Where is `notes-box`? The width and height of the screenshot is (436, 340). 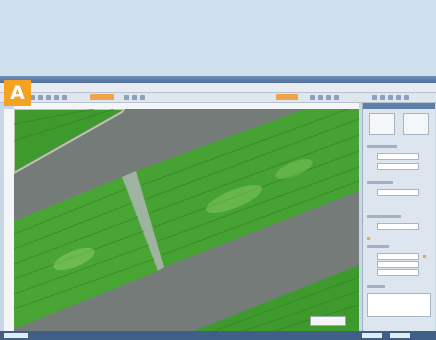 notes-box is located at coordinates (399, 305).